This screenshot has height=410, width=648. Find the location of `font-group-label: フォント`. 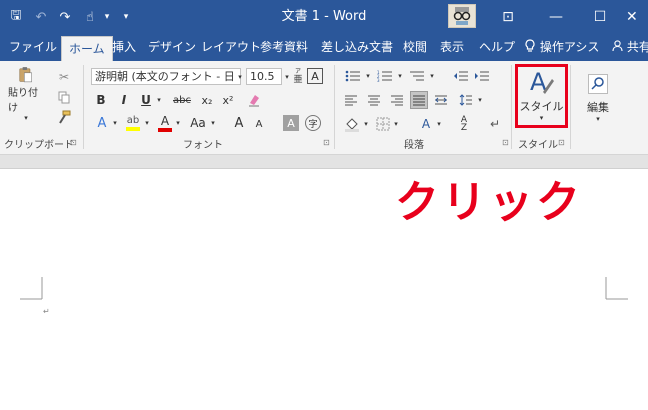

font-group-label: フォント is located at coordinates (203, 145).